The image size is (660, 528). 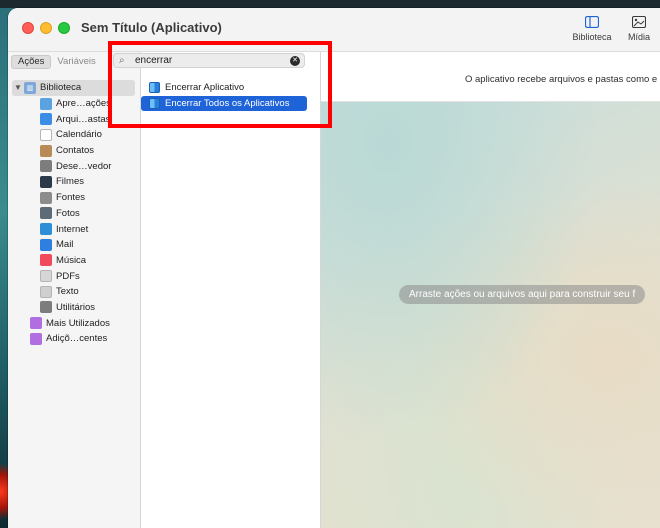 What do you see at coordinates (31, 62) in the screenshot?
I see `tab-actions: Ações` at bounding box center [31, 62].